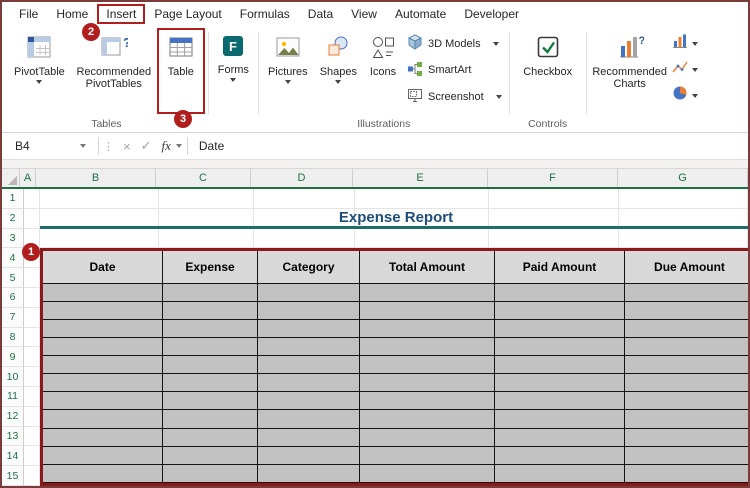 The height and width of the screenshot is (488, 750). I want to click on column-header-e: E, so click(420, 178).